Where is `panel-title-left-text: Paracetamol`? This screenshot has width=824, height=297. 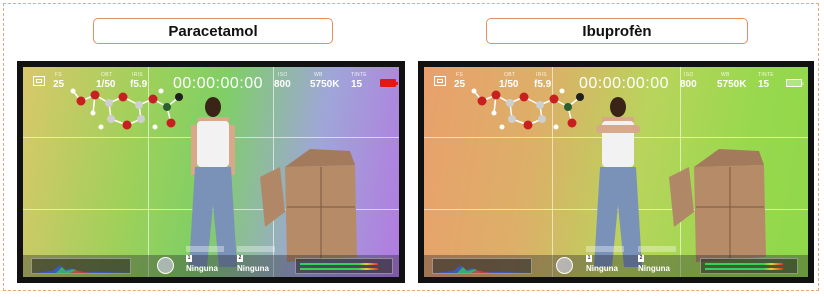 panel-title-left-text: Paracetamol is located at coordinates (213, 31).